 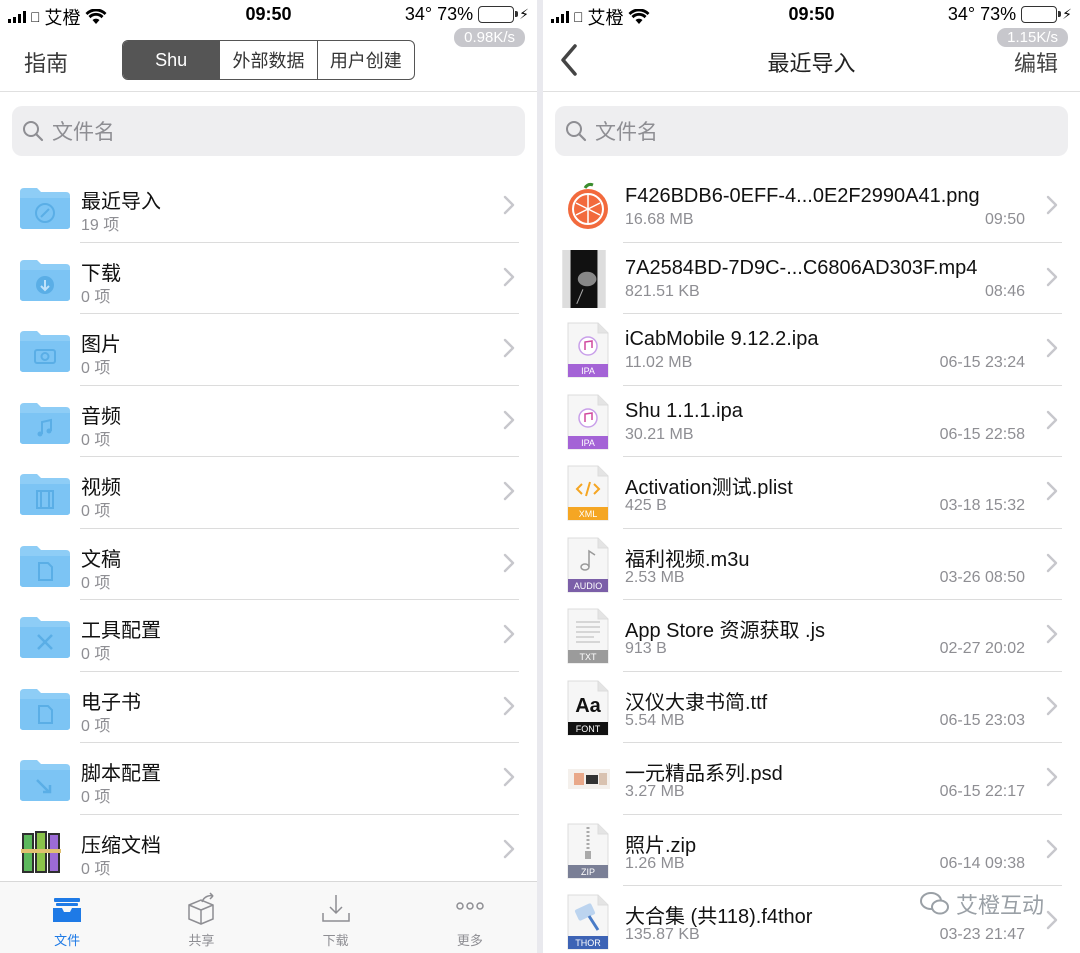 What do you see at coordinates (659, 219) in the screenshot?
I see `file-size: 16.68 MB` at bounding box center [659, 219].